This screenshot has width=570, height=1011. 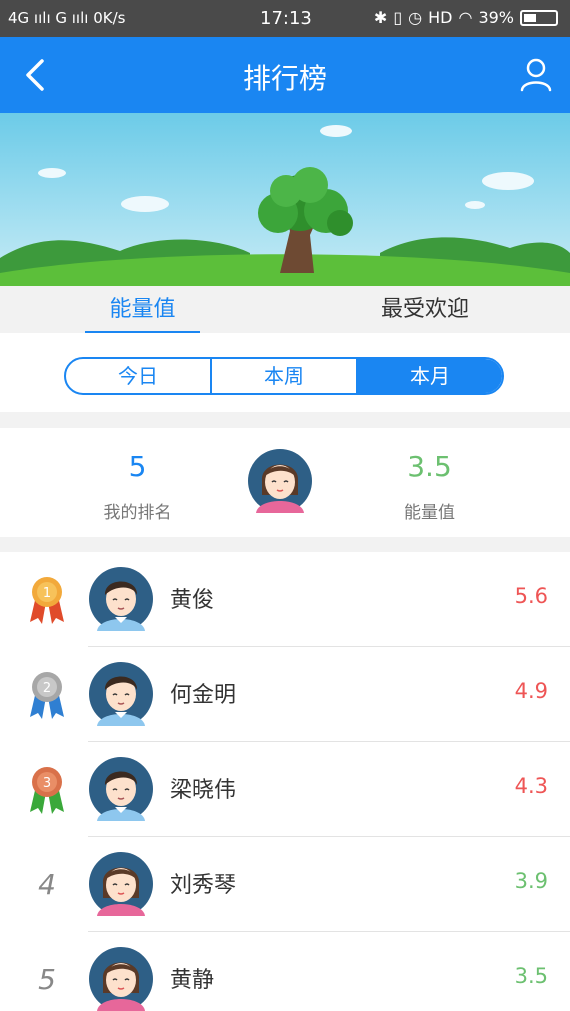 I want to click on tab-energy: 能量值, so click(x=142, y=309).